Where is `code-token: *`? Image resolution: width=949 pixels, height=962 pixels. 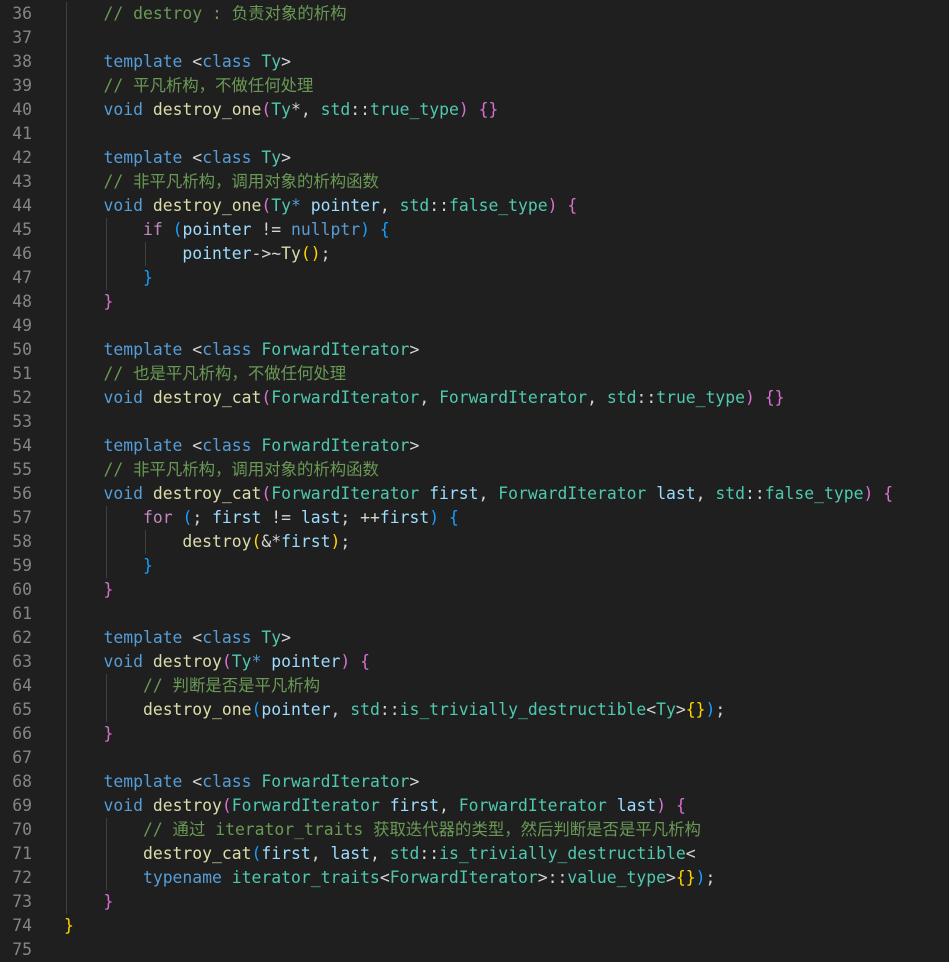
code-token: * is located at coordinates (296, 205).